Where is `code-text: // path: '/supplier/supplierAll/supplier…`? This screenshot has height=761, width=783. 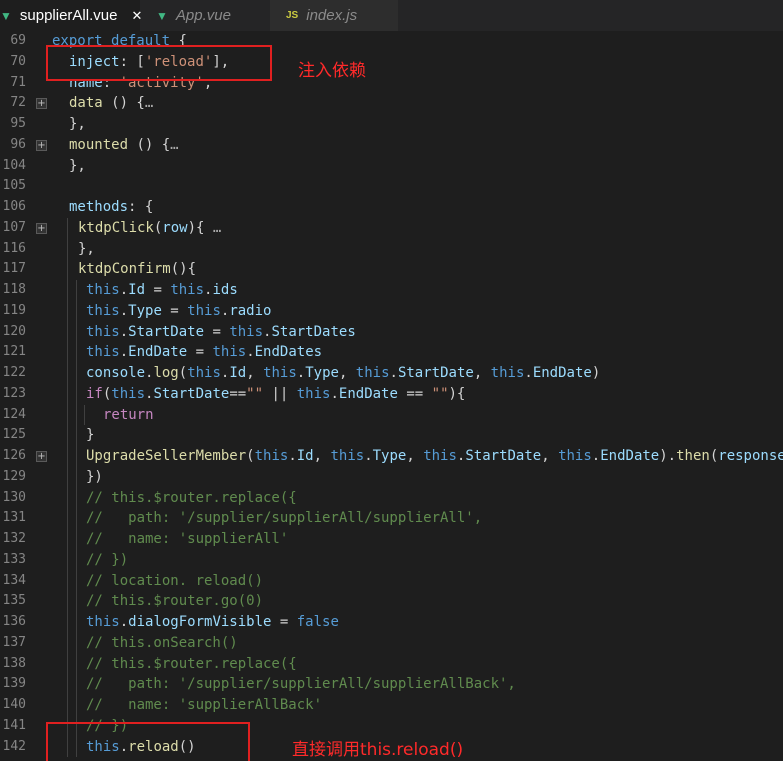
code-text: // path: '/supplier/supplierAll/supplier… is located at coordinates (301, 684).